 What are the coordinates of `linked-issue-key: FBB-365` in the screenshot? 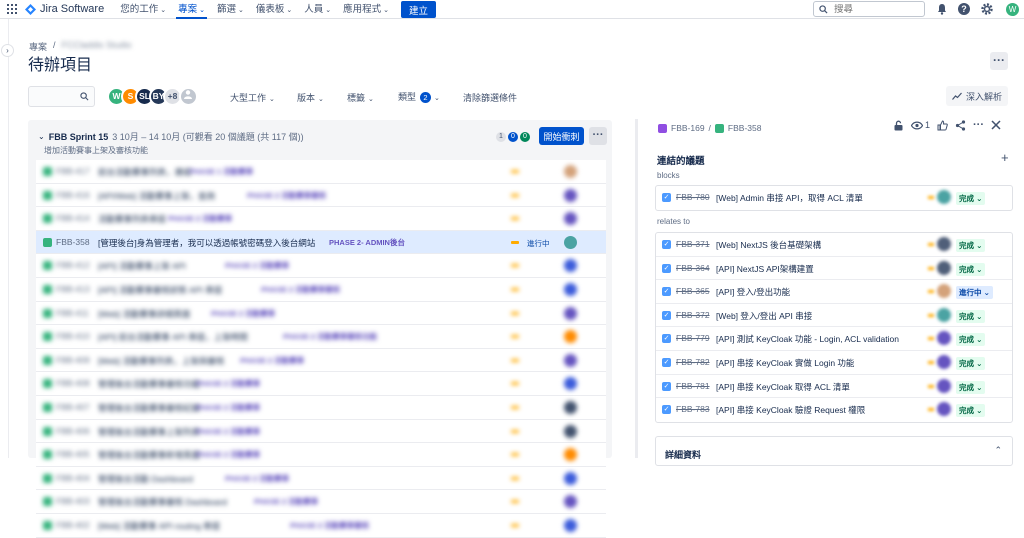 It's located at (693, 291).